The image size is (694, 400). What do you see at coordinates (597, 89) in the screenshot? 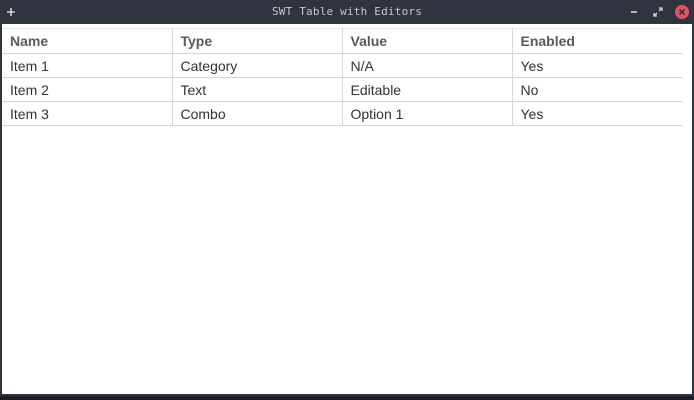
I see `cell-enabled: No` at bounding box center [597, 89].